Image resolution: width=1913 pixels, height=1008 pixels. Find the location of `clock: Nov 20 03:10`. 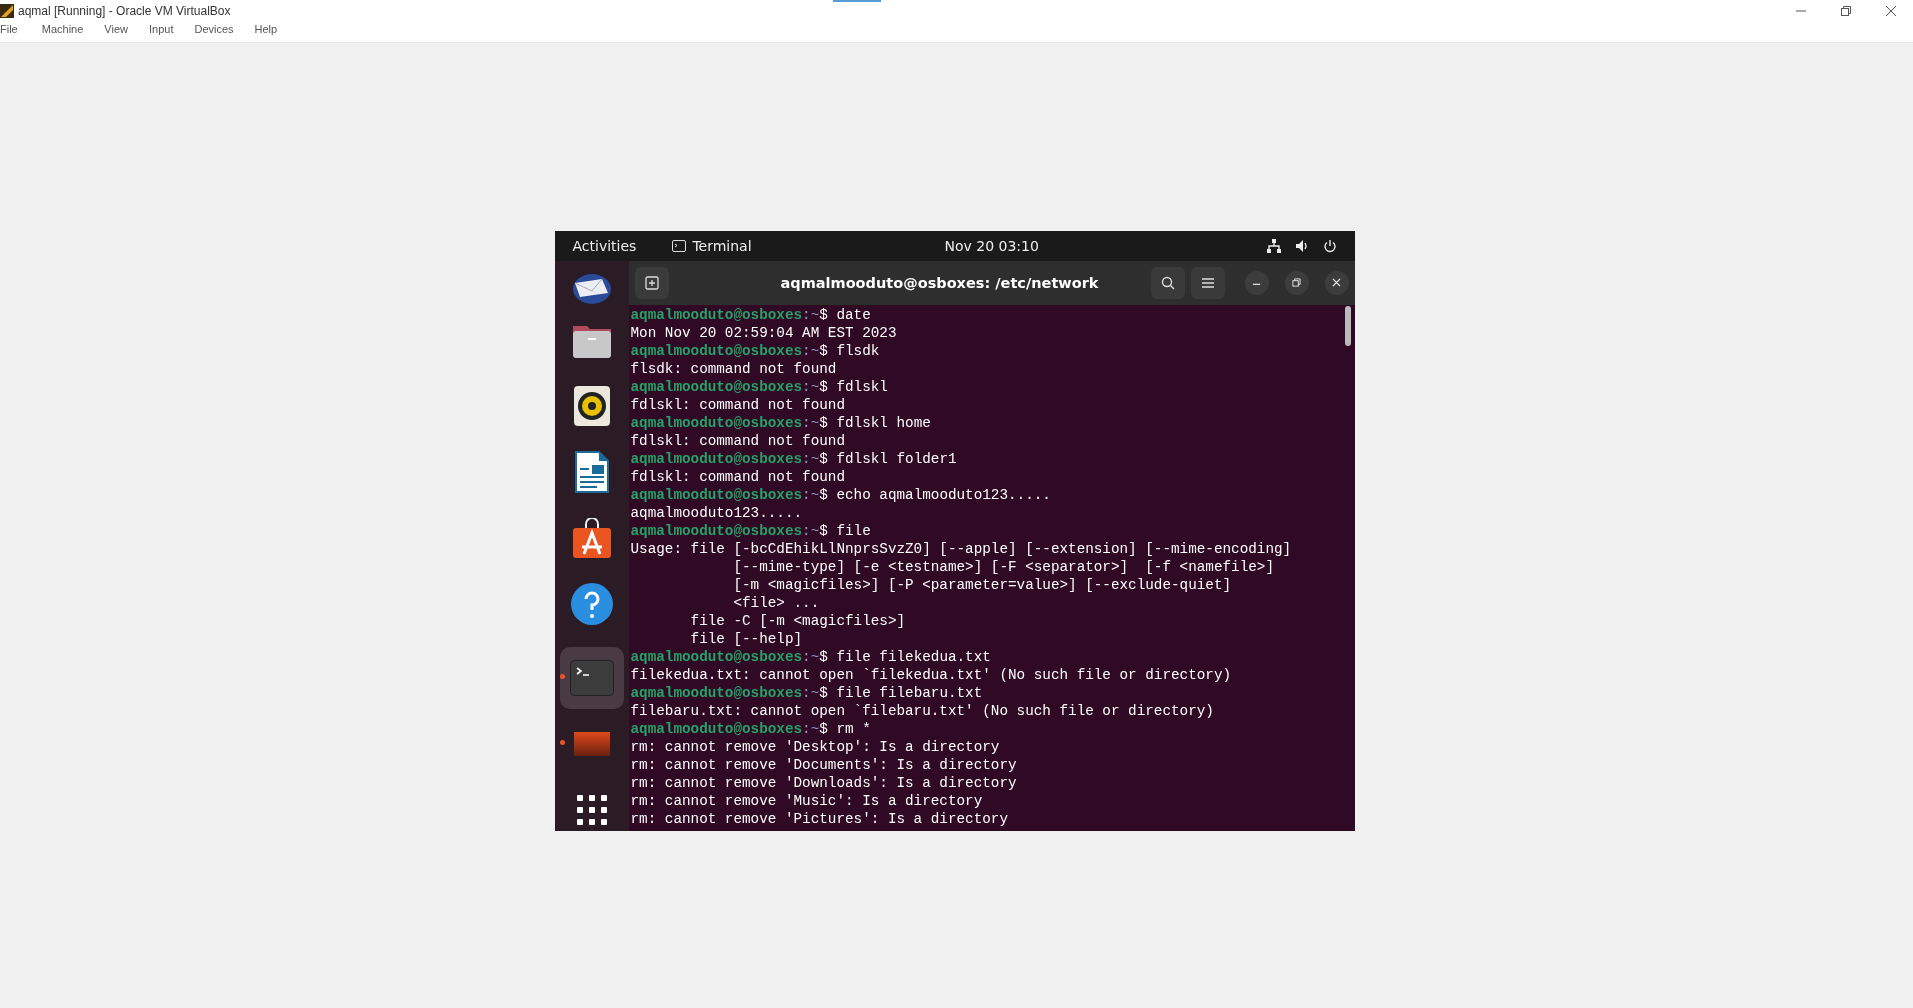

clock: Nov 20 03:10 is located at coordinates (991, 245).